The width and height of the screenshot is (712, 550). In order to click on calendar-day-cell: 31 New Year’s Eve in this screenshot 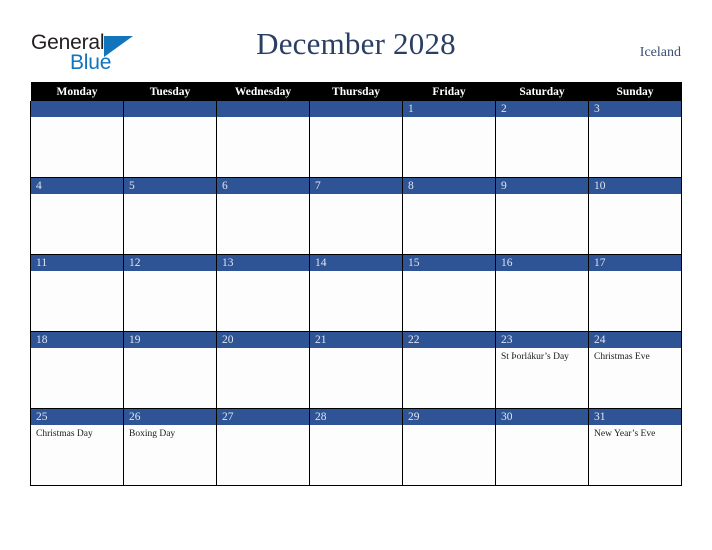, I will do `click(635, 447)`.